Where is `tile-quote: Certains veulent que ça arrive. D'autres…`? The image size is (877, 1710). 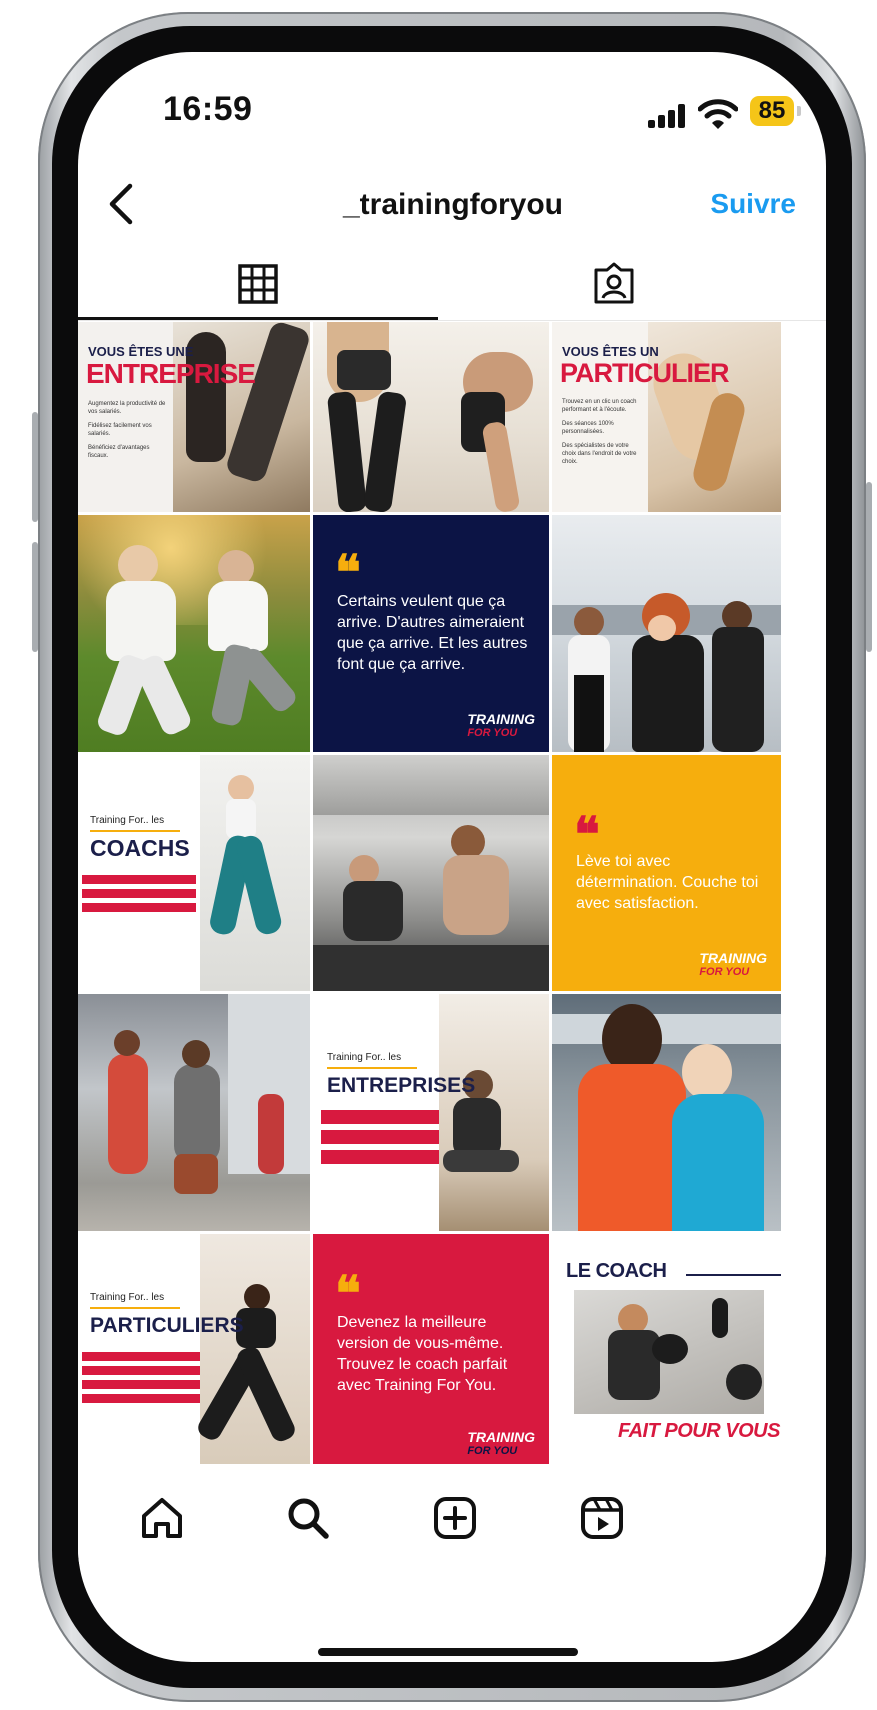 tile-quote: Certains veulent que ça arrive. D'autres… is located at coordinates (432, 633).